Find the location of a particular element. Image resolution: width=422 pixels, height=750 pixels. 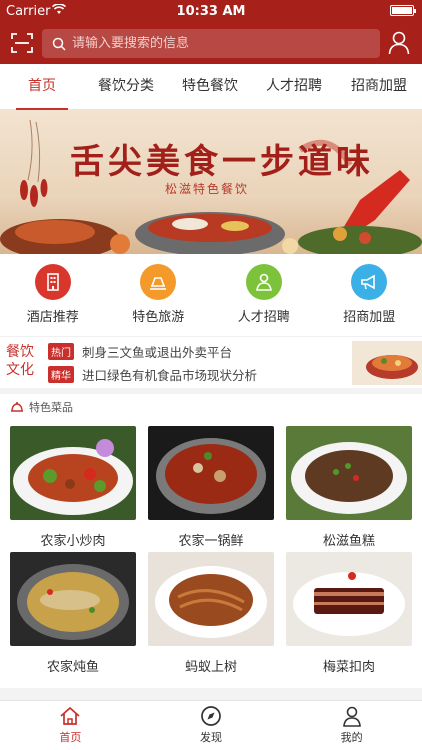

quick-link-label: 人才招聘 is located at coordinates (263, 317).